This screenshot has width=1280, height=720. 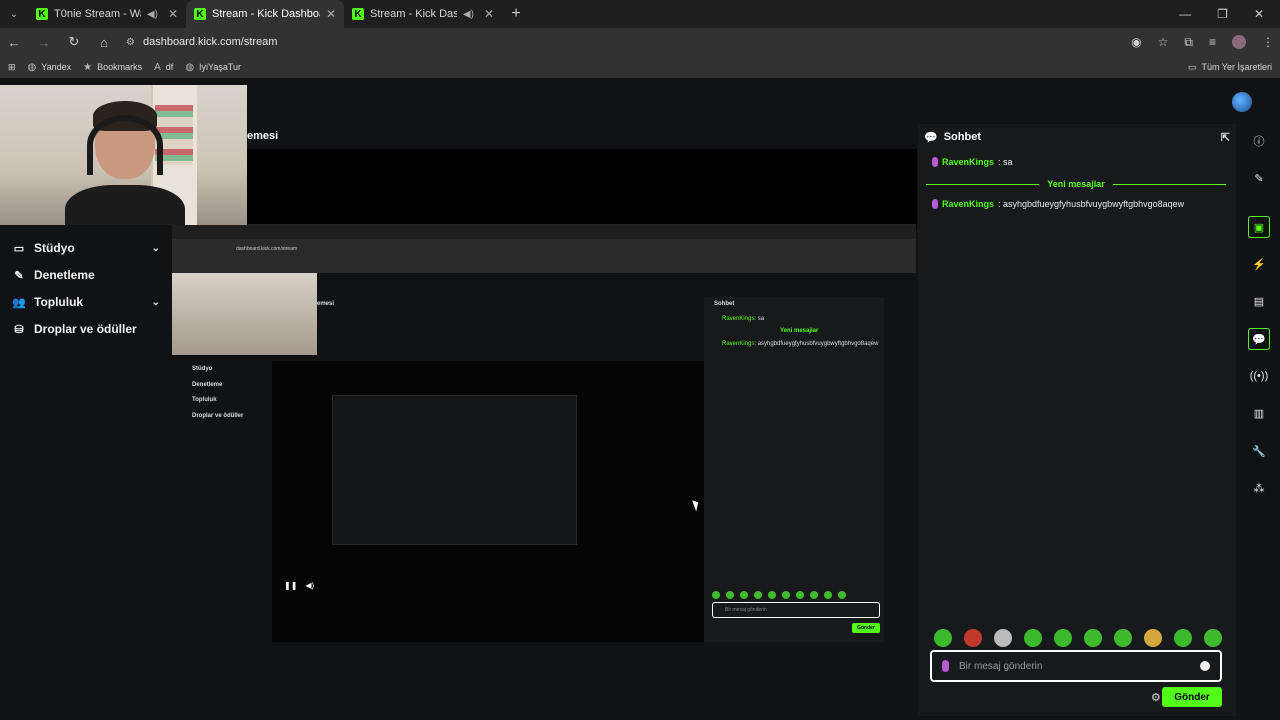 What do you see at coordinates (1259, 178) in the screenshot?
I see `edit-icon: ✎` at bounding box center [1259, 178].